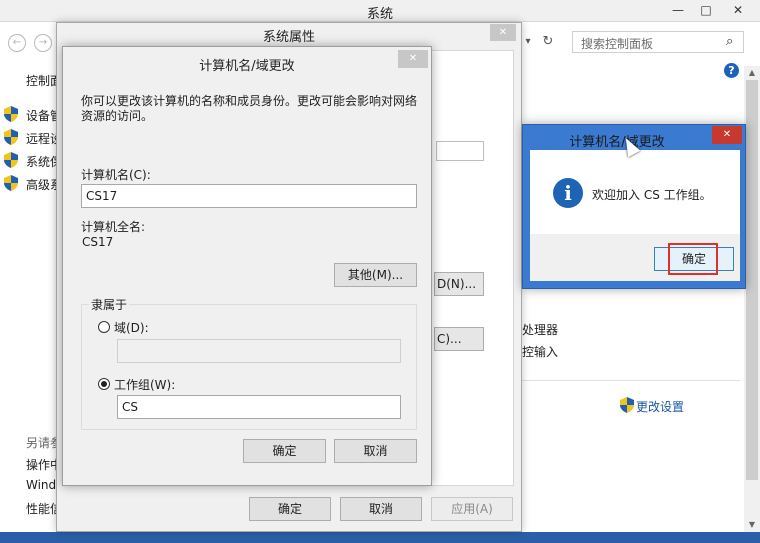 The height and width of the screenshot is (543, 760). What do you see at coordinates (729, 41) in the screenshot?
I see `search-icon: ⌕` at bounding box center [729, 41].